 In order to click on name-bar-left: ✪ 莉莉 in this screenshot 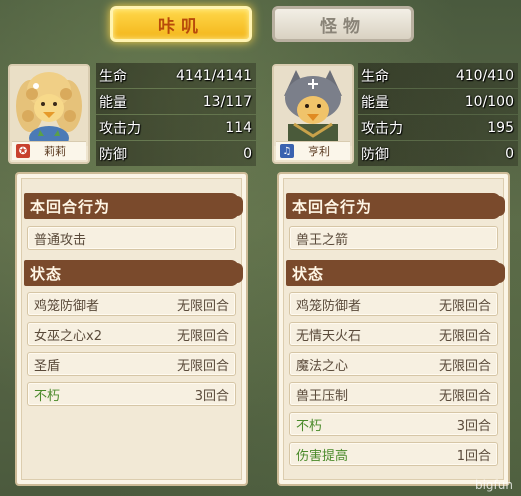, I will do `click(49, 150)`.